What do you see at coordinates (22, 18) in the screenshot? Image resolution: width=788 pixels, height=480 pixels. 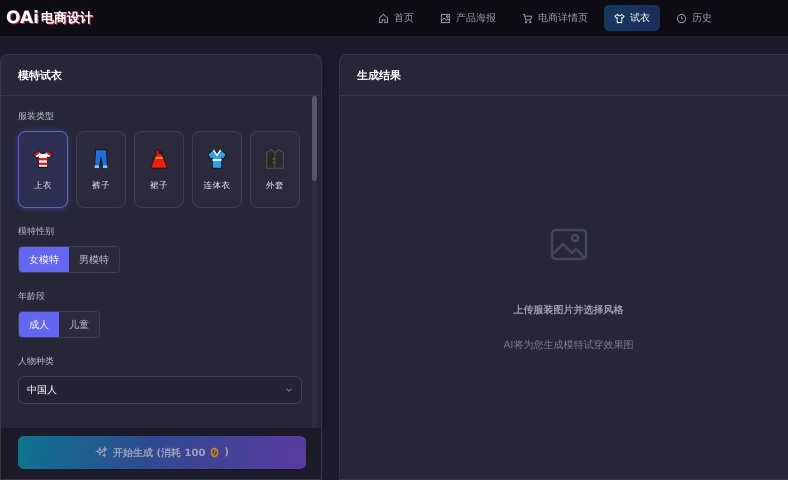 I see `logo-mark: OAi` at bounding box center [22, 18].